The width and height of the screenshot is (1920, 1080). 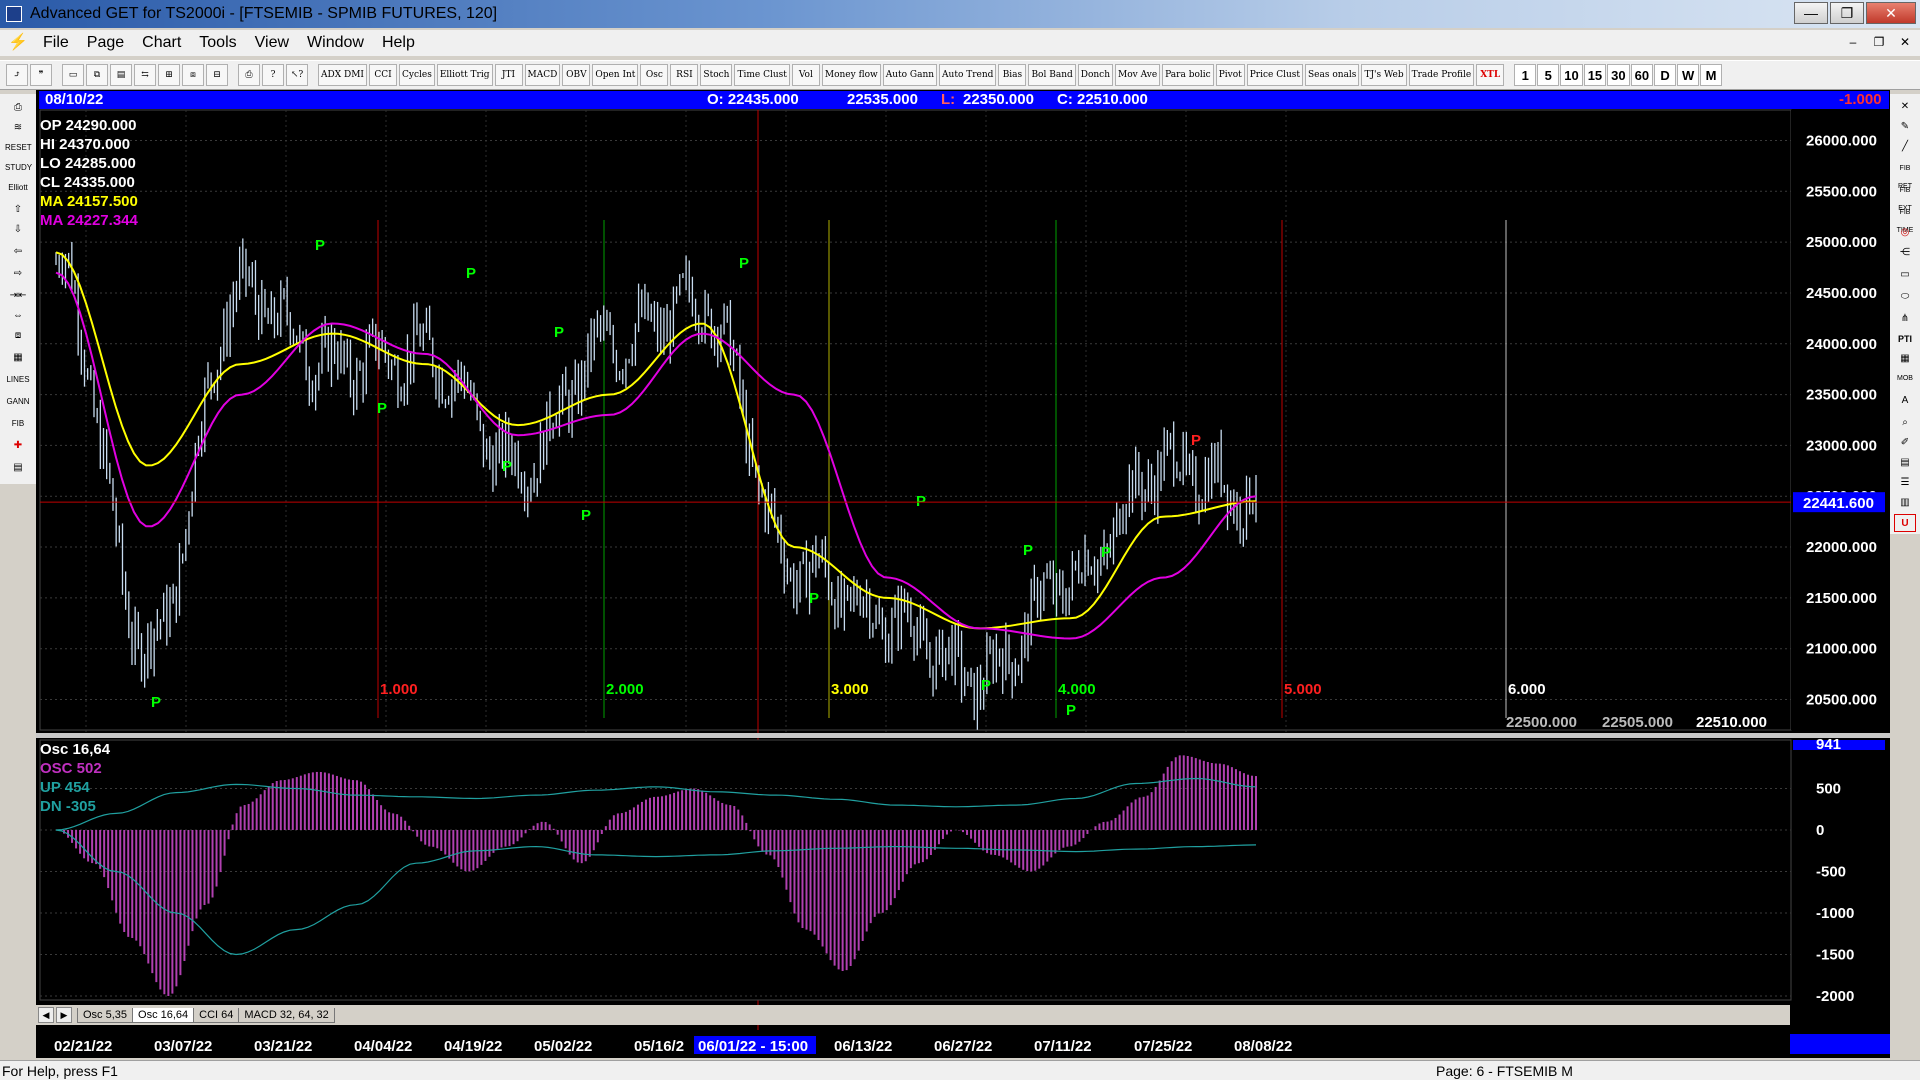 I want to click on print-chart-icon: ⎙, so click(x=18, y=108).